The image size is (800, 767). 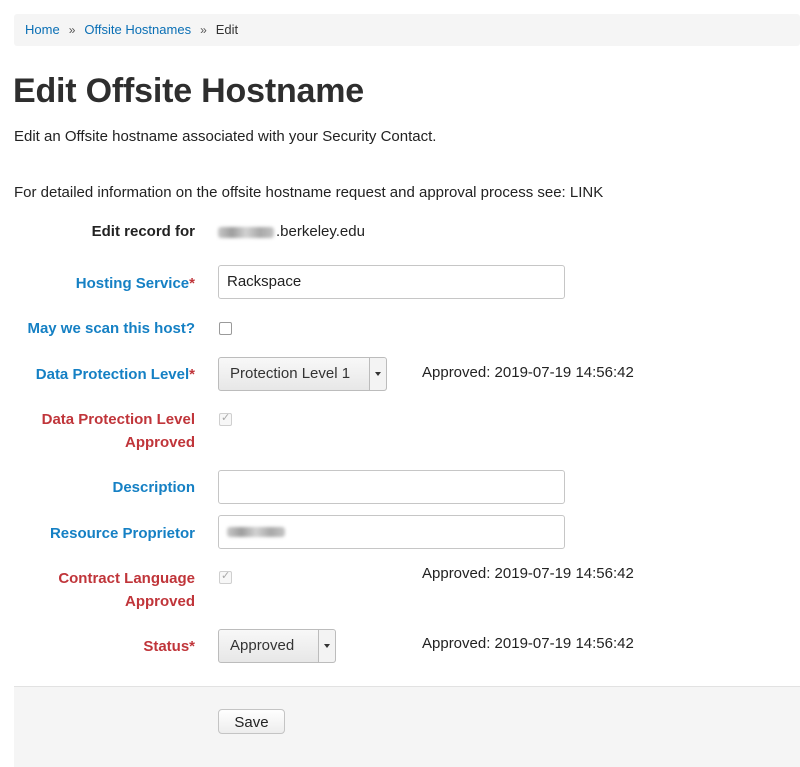 I want to click on protection-level-select: Protection Level 1, so click(x=302, y=374).